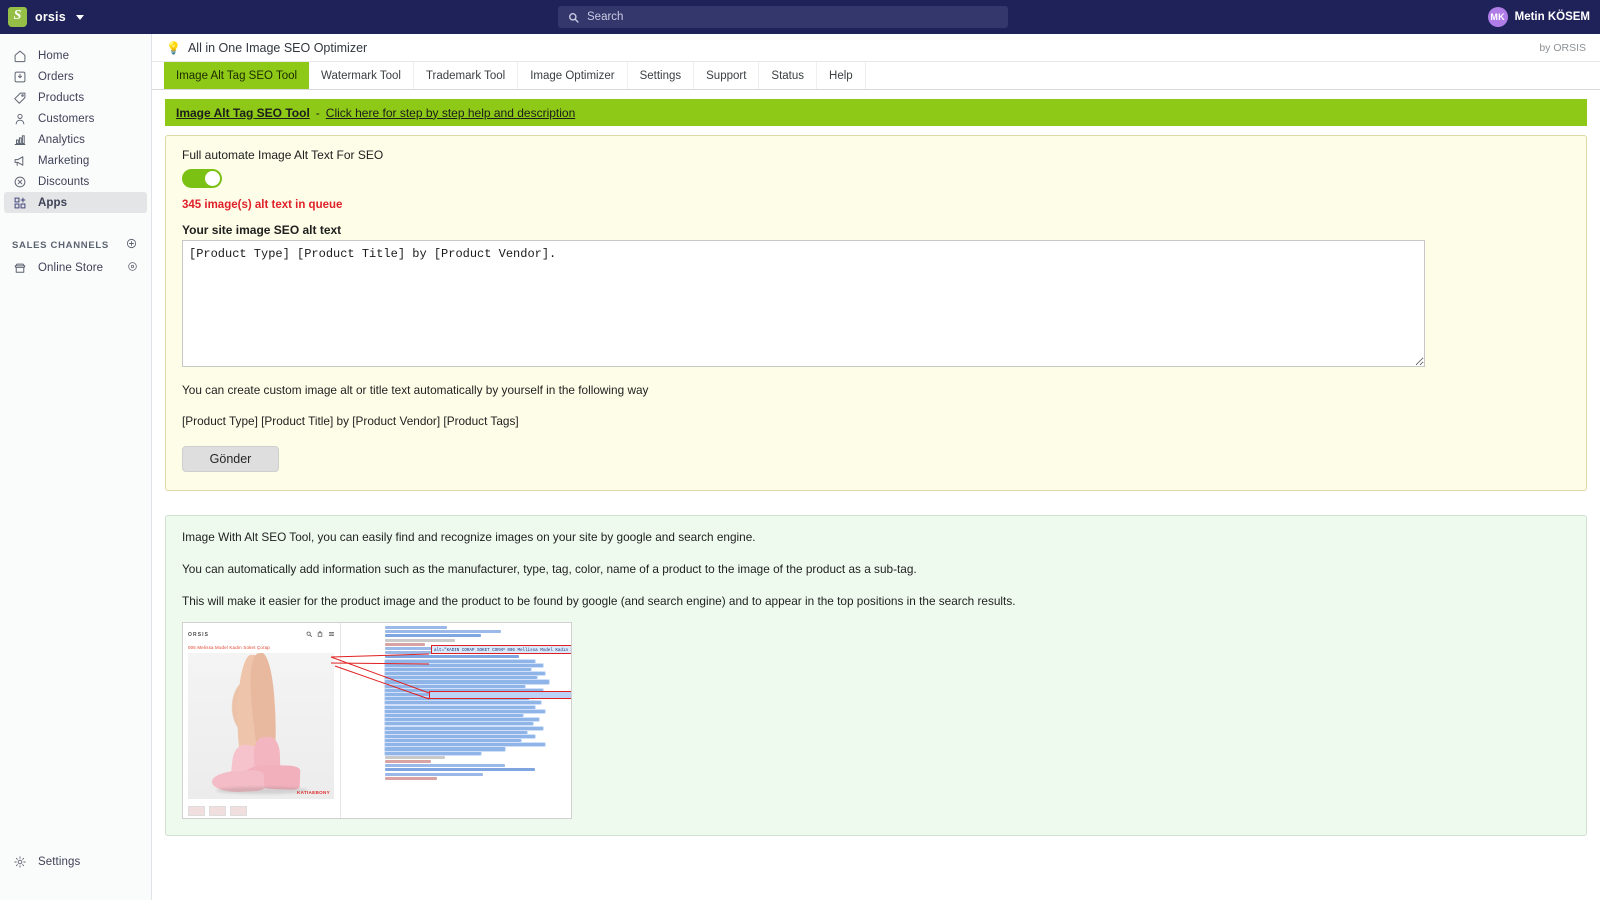 The width and height of the screenshot is (1600, 900). I want to click on tab-watermark-tool: Watermark Tool, so click(361, 75).